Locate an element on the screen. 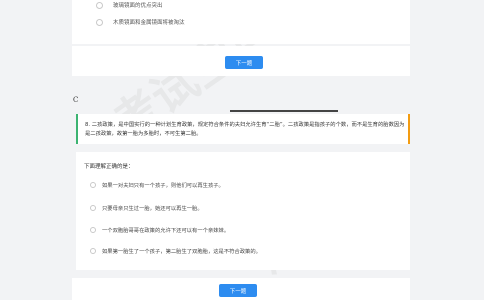 Image resolution: width=484 pixels, height=300 pixels. choice-item: 一个双胞胎哥哥在政策的允许下还可以有一个亲妹妹。 is located at coordinates (159, 230).